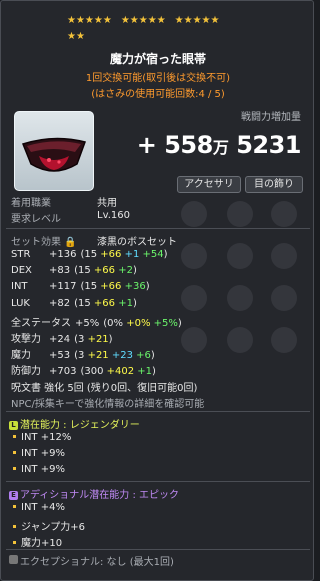 Image resolution: width=320 pixels, height=581 pixels. What do you see at coordinates (122, 356) in the screenshot?
I see `stat-breakdown-part: +23` at bounding box center [122, 356].